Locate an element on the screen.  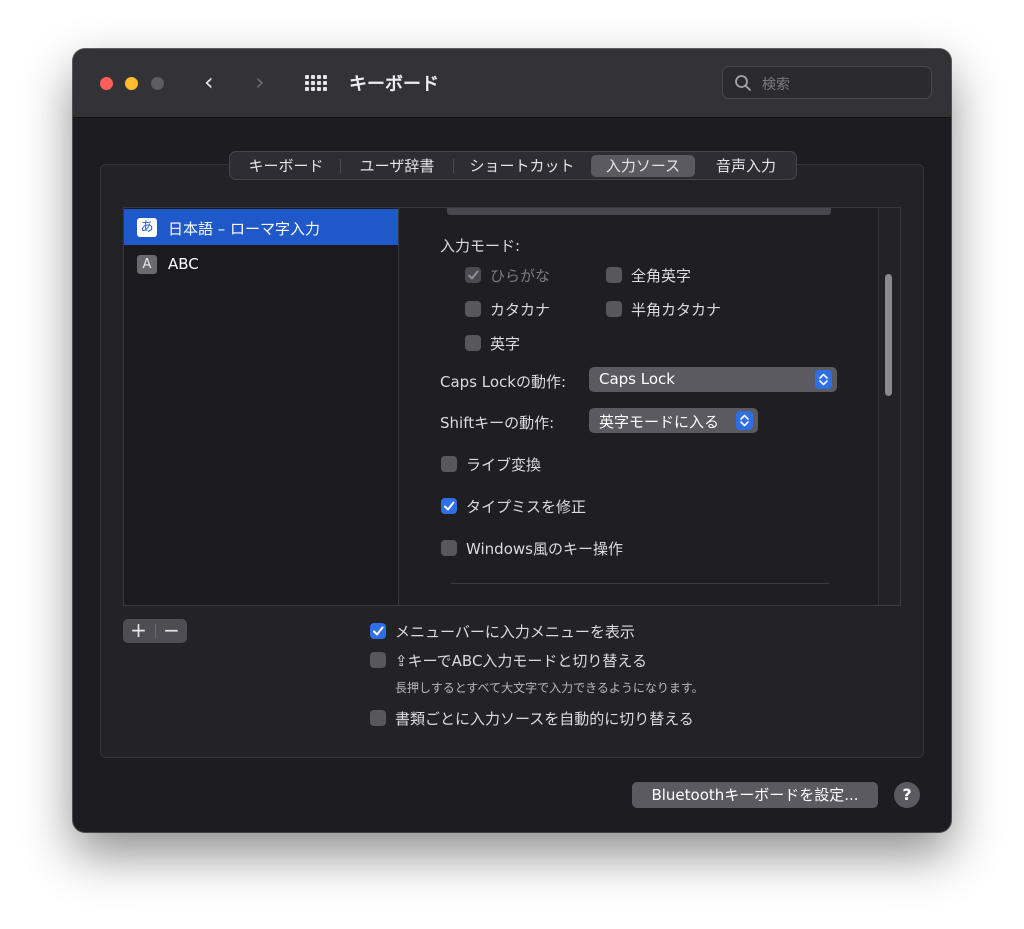
show-all-grid-icon is located at coordinates (316, 83).